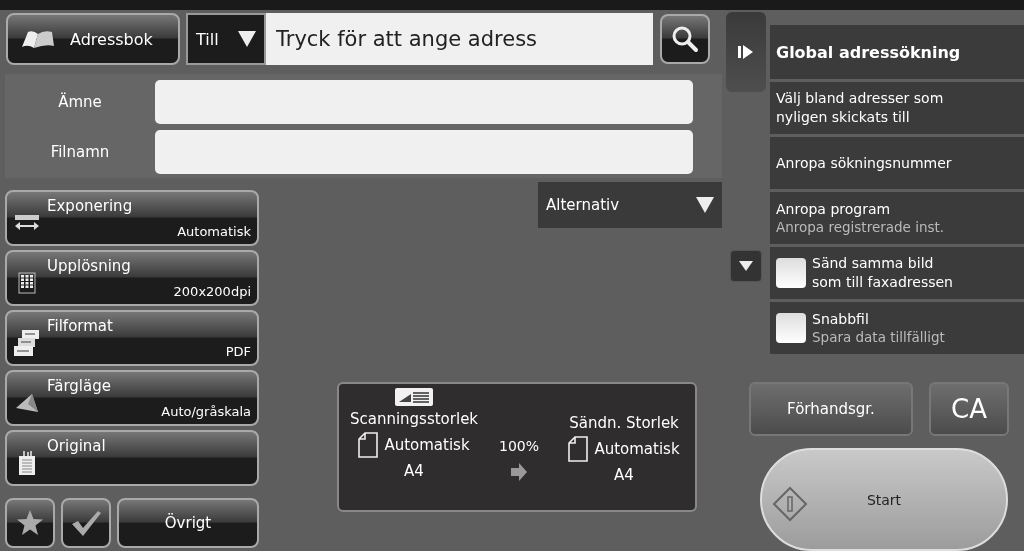 Image resolution: width=1024 pixels, height=551 pixels. Describe the element at coordinates (897, 218) in the screenshot. I see `sidebar-item: Anropa program Anropa registrerade inst.` at that location.